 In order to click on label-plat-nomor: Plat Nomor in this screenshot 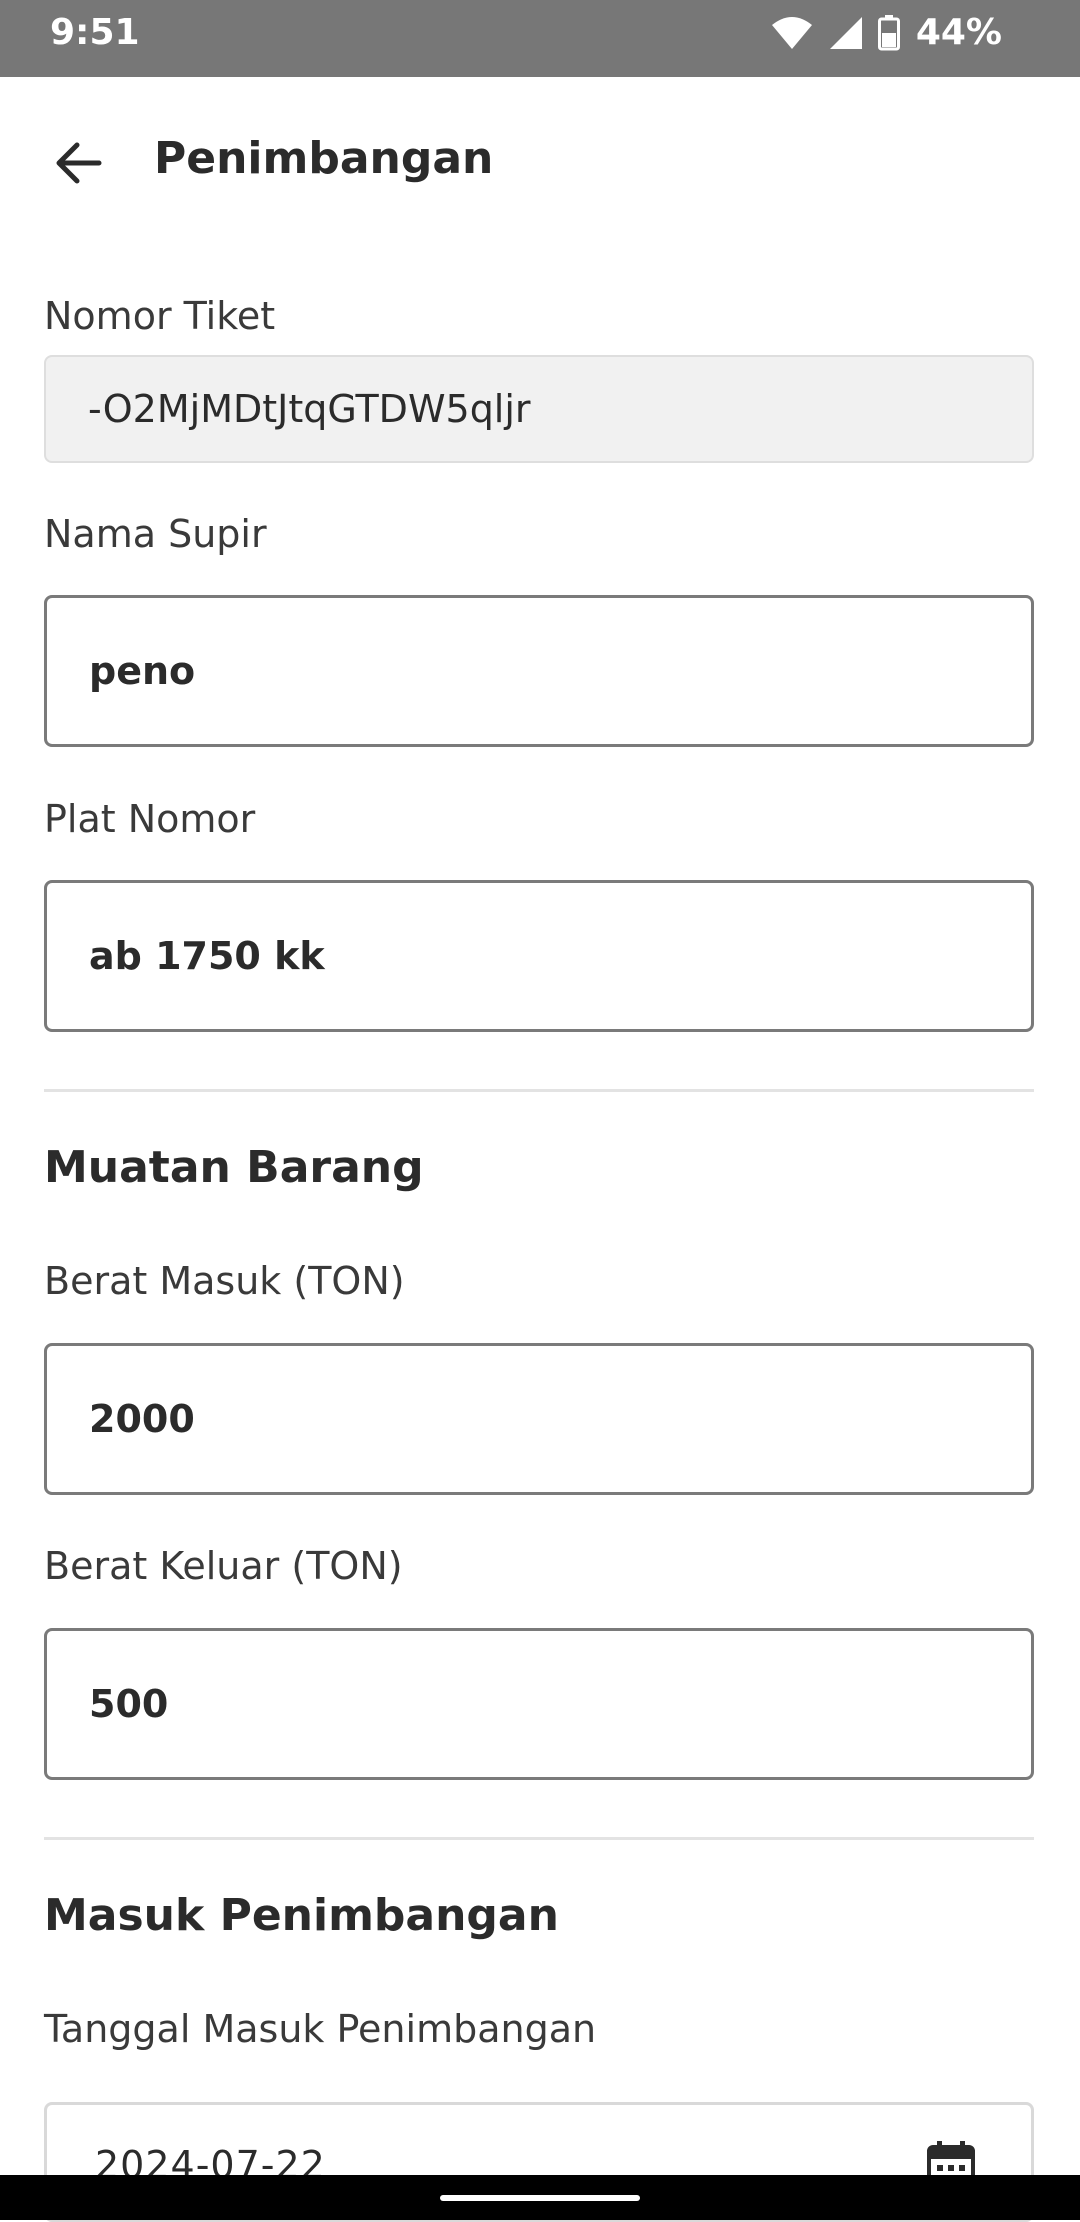, I will do `click(150, 819)`.